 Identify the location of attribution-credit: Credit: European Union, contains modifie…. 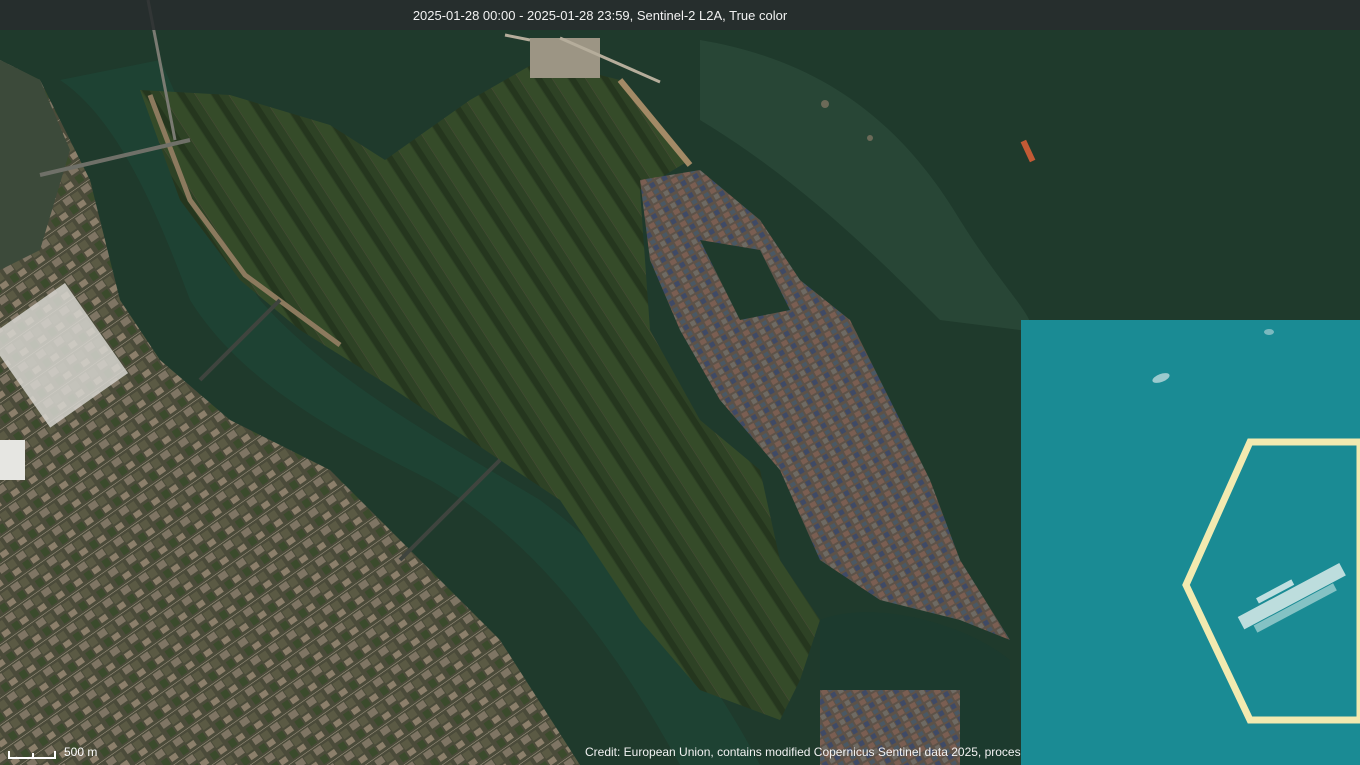
(809, 752).